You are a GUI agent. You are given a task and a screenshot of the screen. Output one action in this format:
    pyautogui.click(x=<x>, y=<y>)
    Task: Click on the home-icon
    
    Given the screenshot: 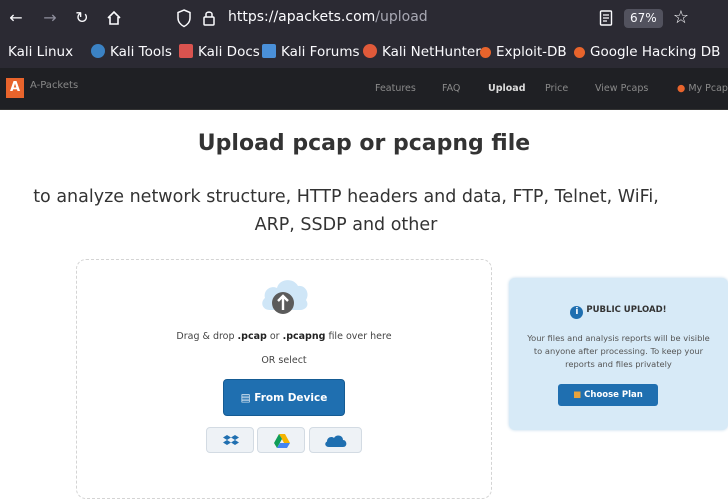 What is the action you would take?
    pyautogui.click(x=114, y=18)
    